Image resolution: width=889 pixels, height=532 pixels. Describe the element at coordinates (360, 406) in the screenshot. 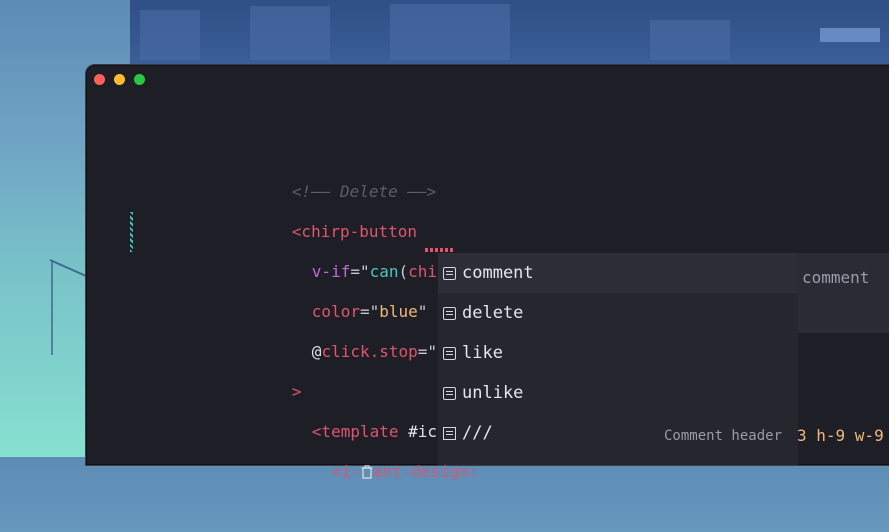

I see `code-line-template: <template #icon>` at that location.